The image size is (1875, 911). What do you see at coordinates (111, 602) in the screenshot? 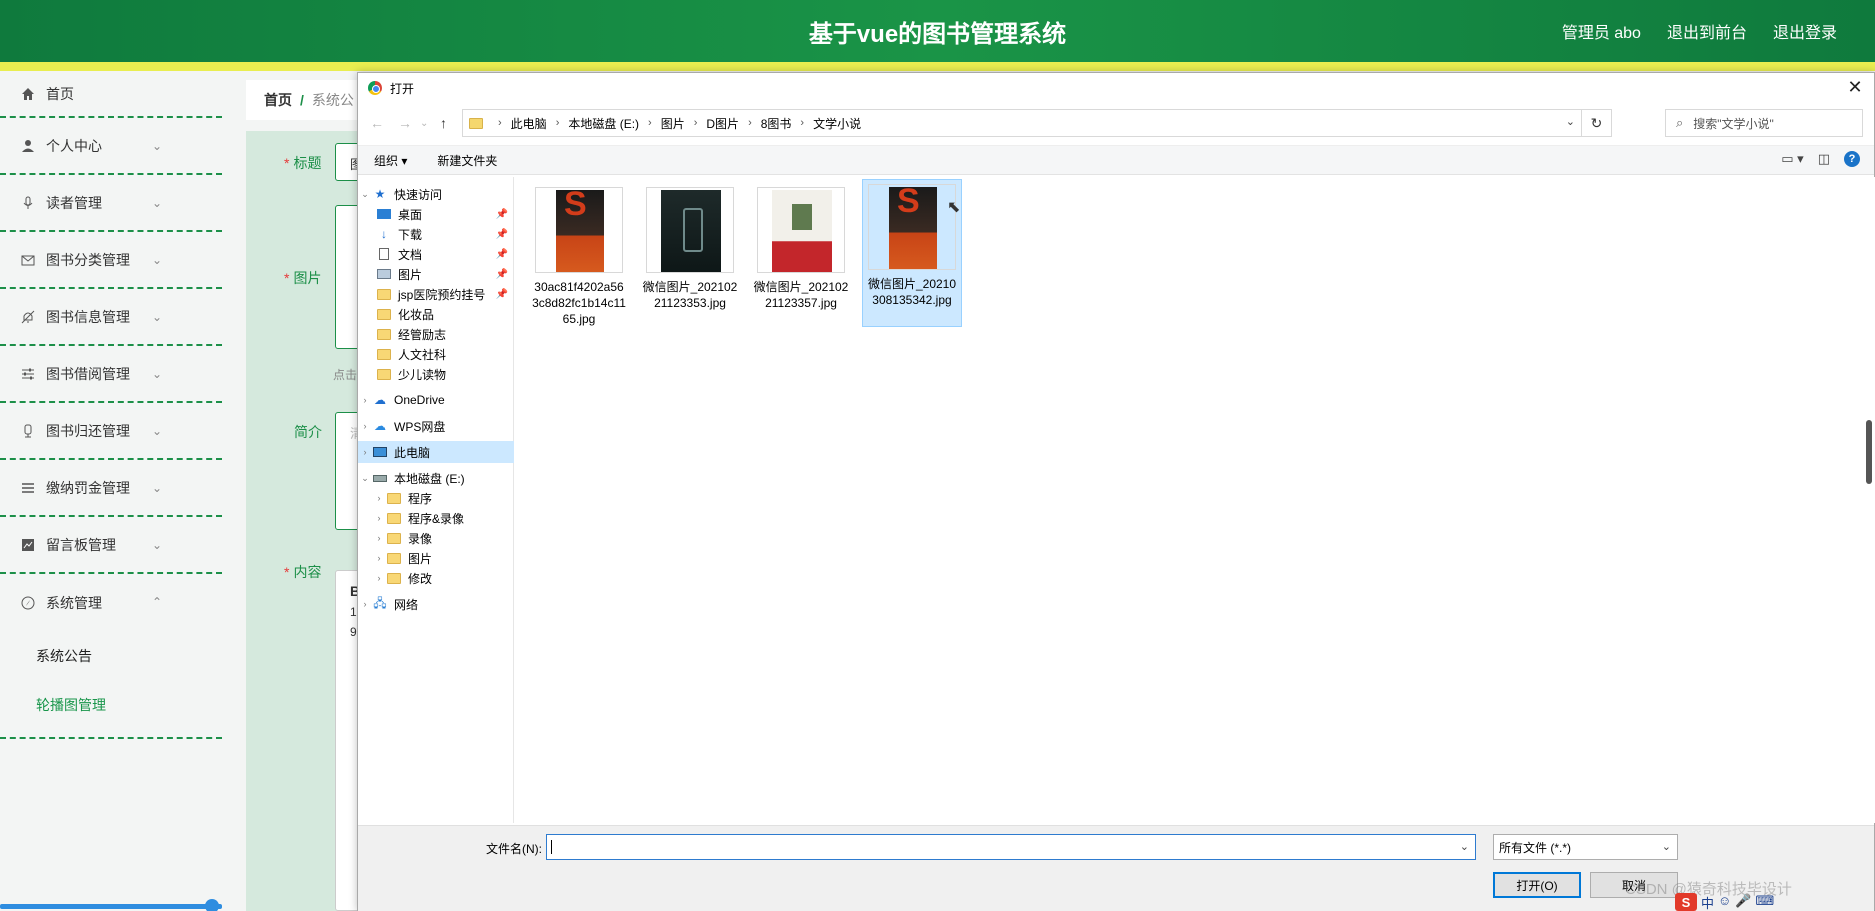
I see `sidebar-item-system: 系统管理 ⌃` at bounding box center [111, 602].